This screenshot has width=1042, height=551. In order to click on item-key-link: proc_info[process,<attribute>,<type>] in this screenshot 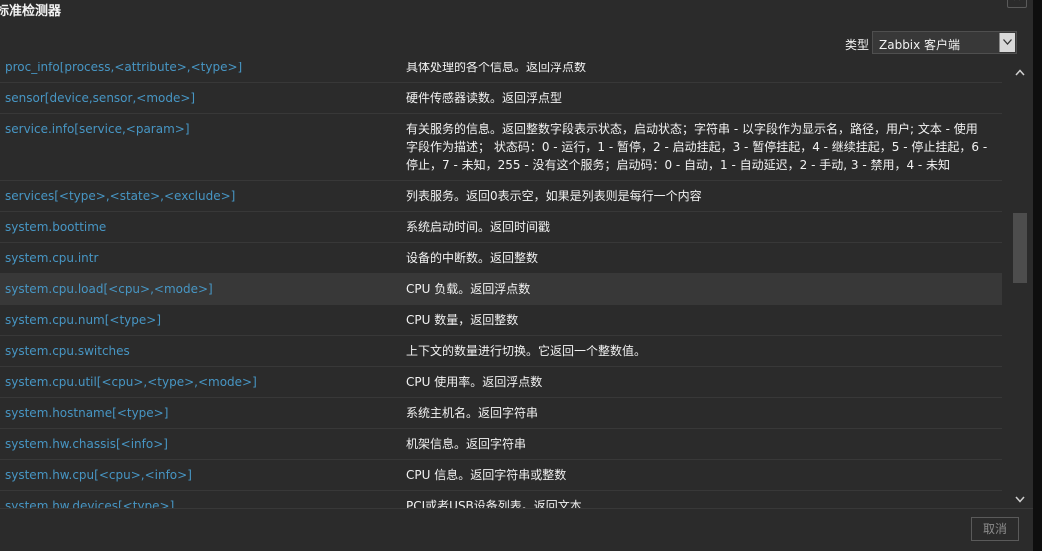, I will do `click(123, 69)`.